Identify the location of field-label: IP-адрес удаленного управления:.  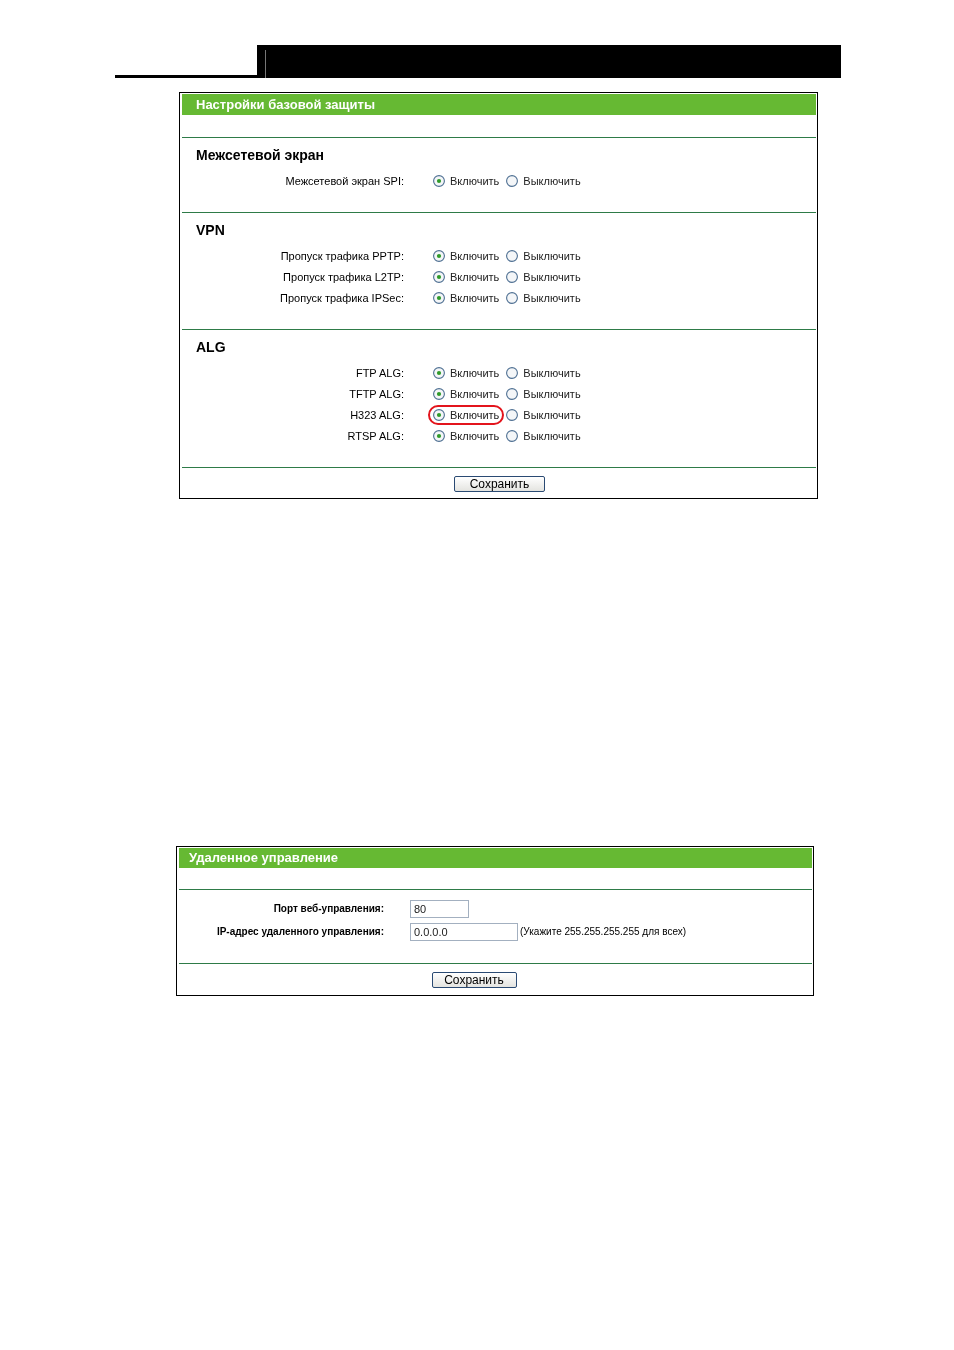
(299, 931).